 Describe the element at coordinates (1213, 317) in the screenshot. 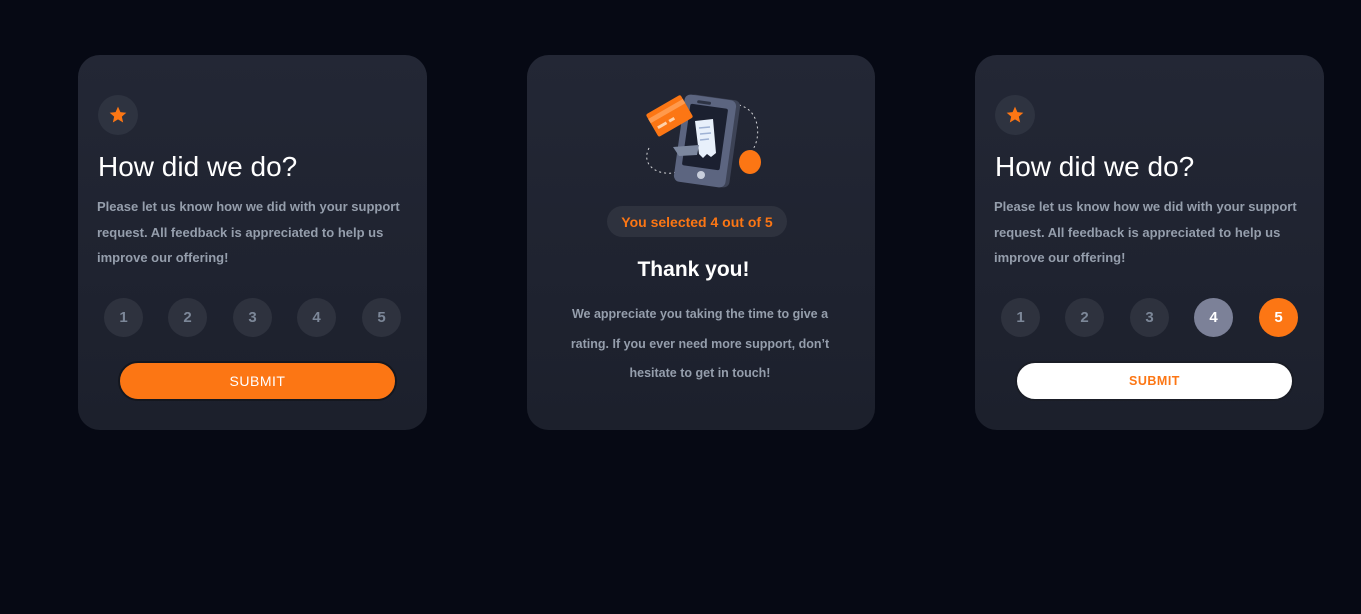

I see `rating-button-4-hover: 4` at that location.